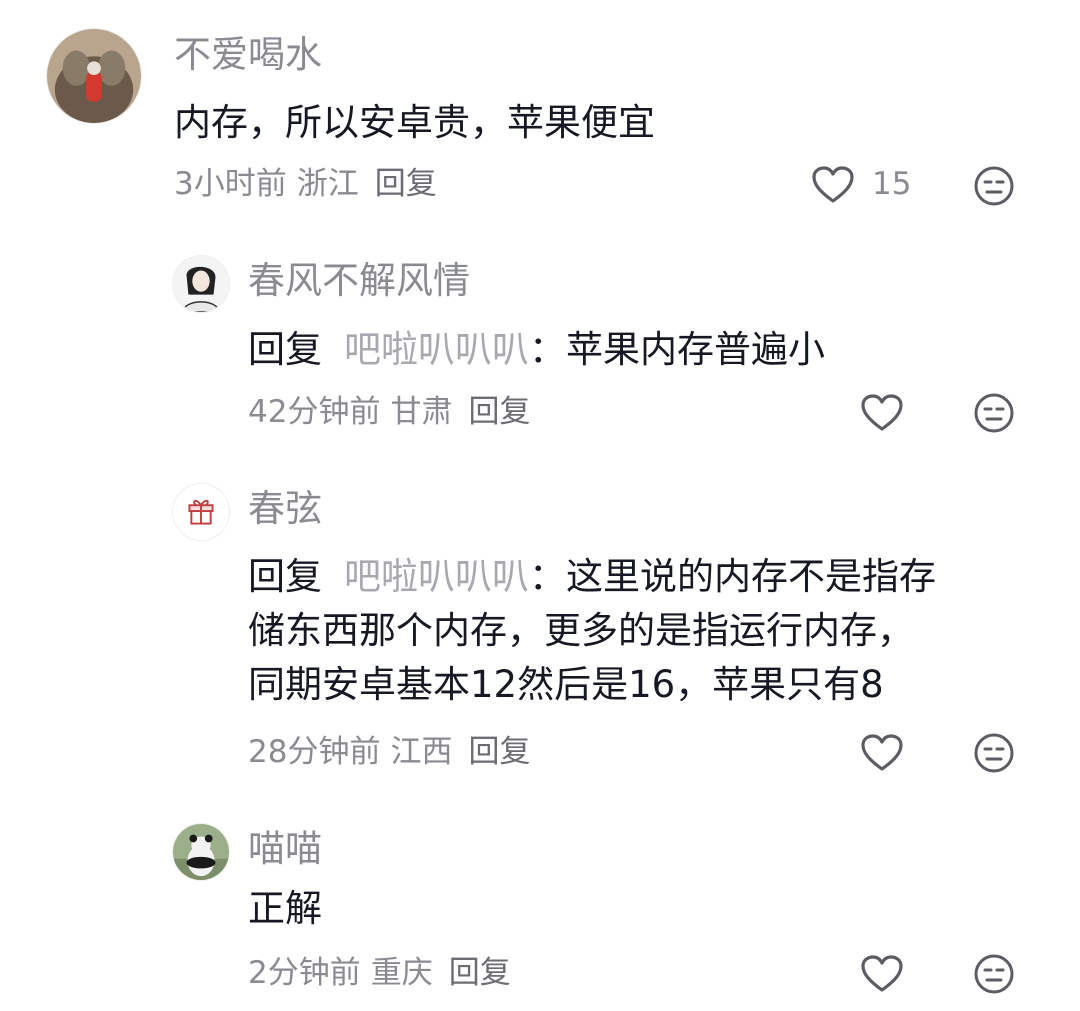  Describe the element at coordinates (327, 184) in the screenshot. I see `comment-location: 浙江` at that location.